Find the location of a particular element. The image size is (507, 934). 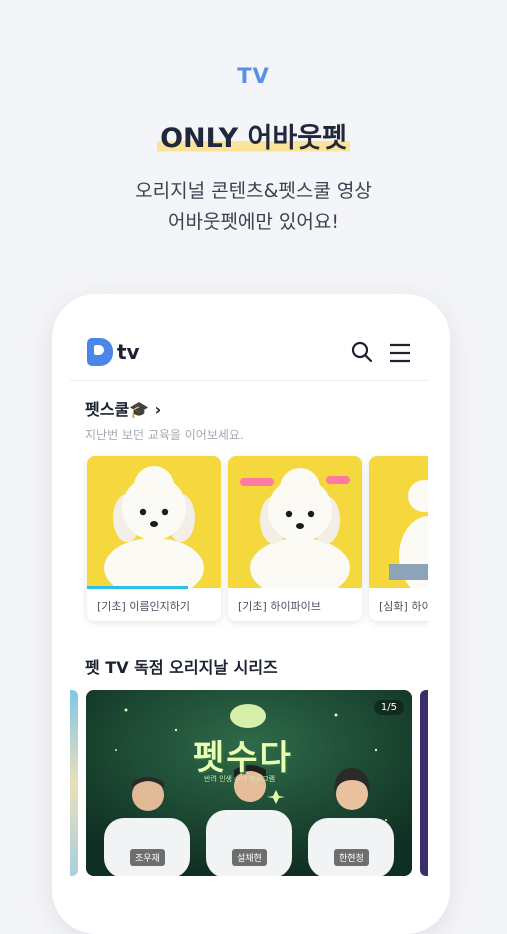

host-nametag: 설채현 is located at coordinates (249, 857).